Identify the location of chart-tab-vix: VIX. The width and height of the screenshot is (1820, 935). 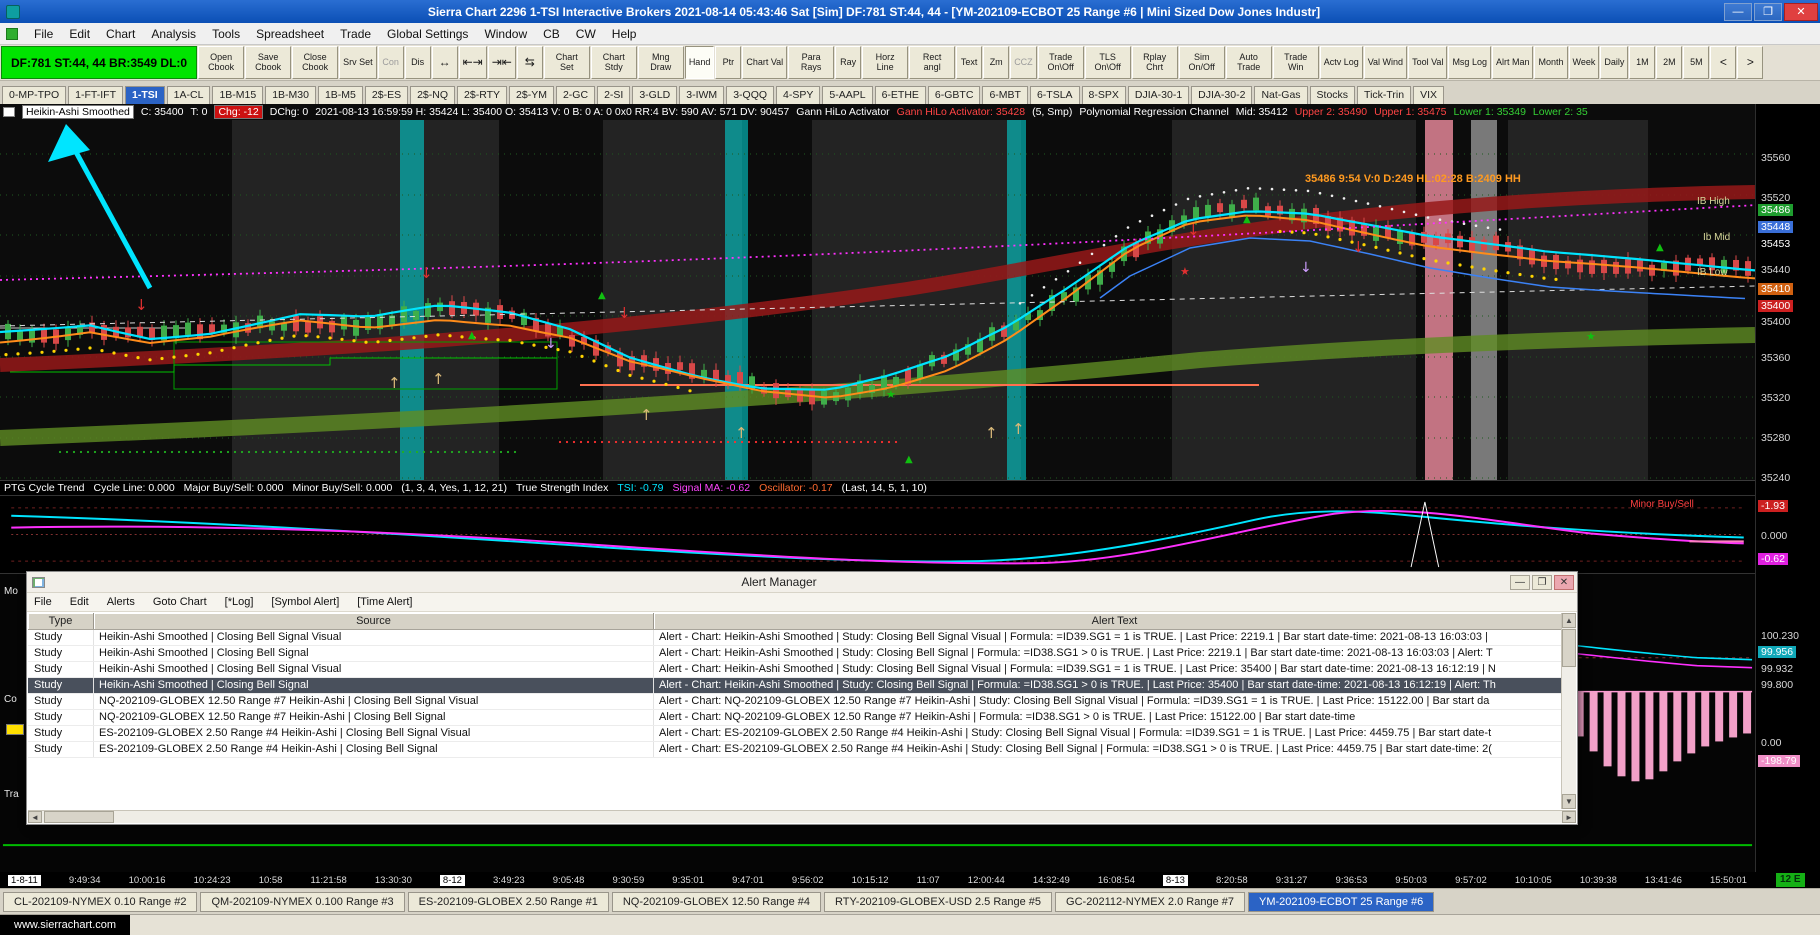
(1429, 95).